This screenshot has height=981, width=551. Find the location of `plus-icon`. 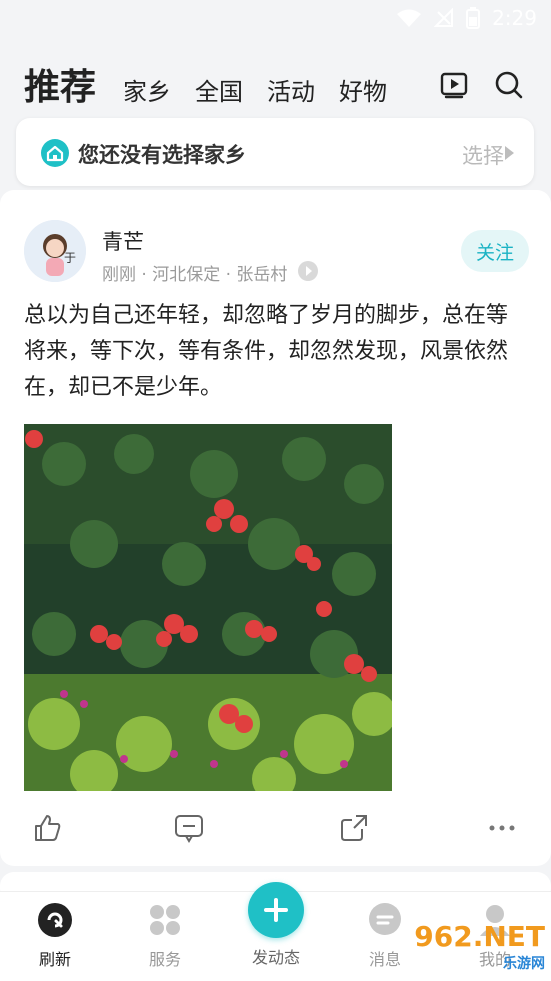

plus-icon is located at coordinates (276, 910).